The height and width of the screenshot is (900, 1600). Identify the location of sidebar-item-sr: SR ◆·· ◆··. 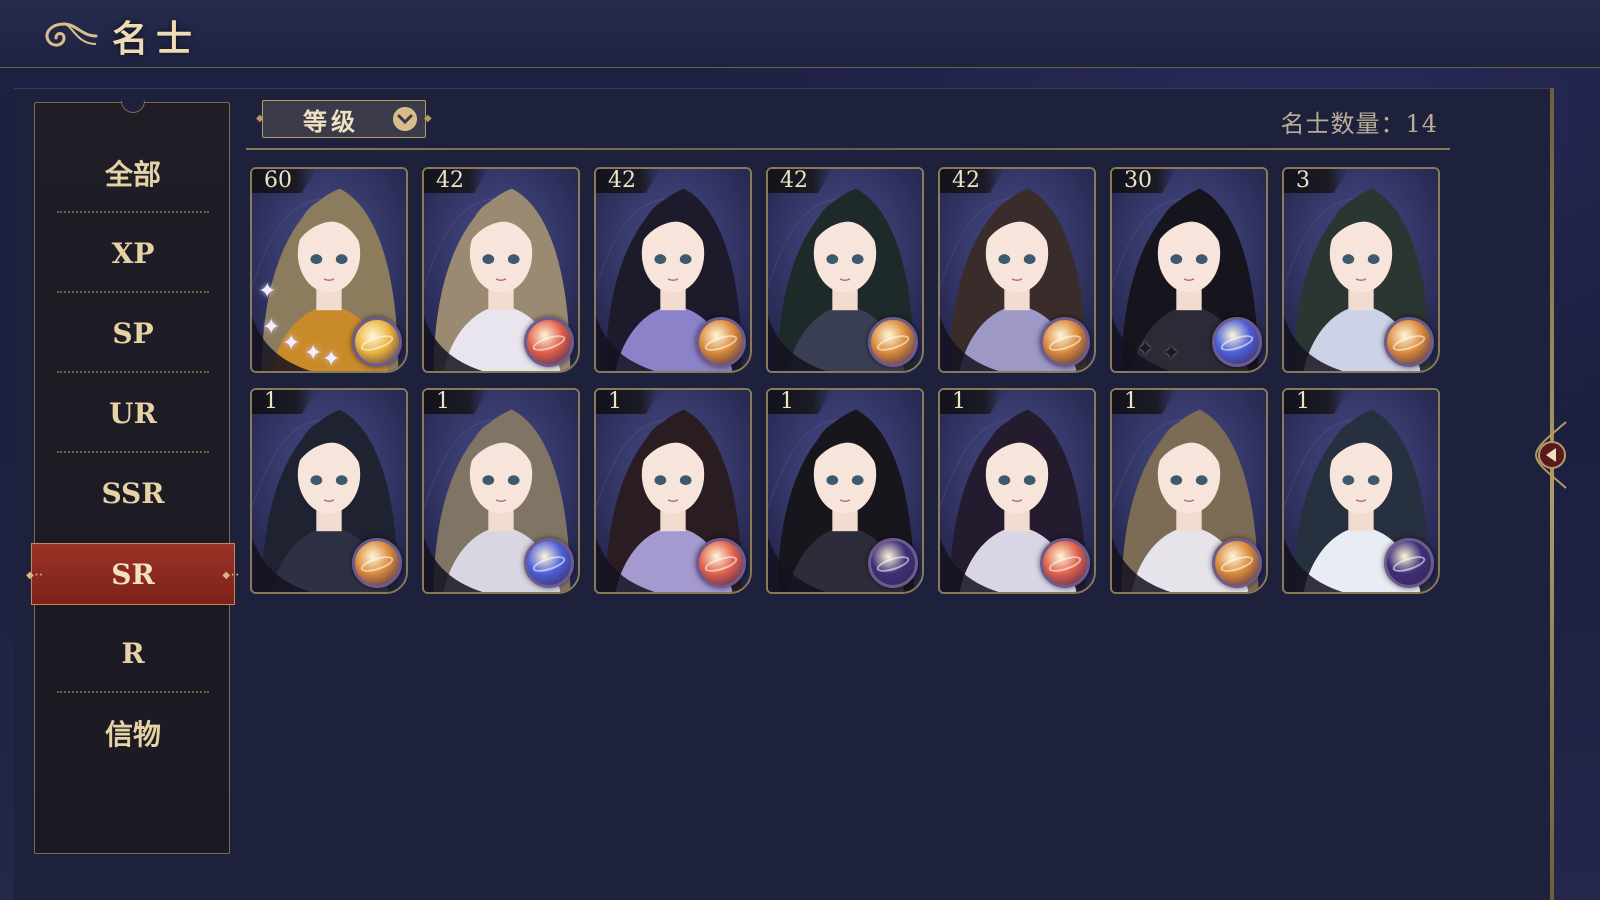
(132, 574).